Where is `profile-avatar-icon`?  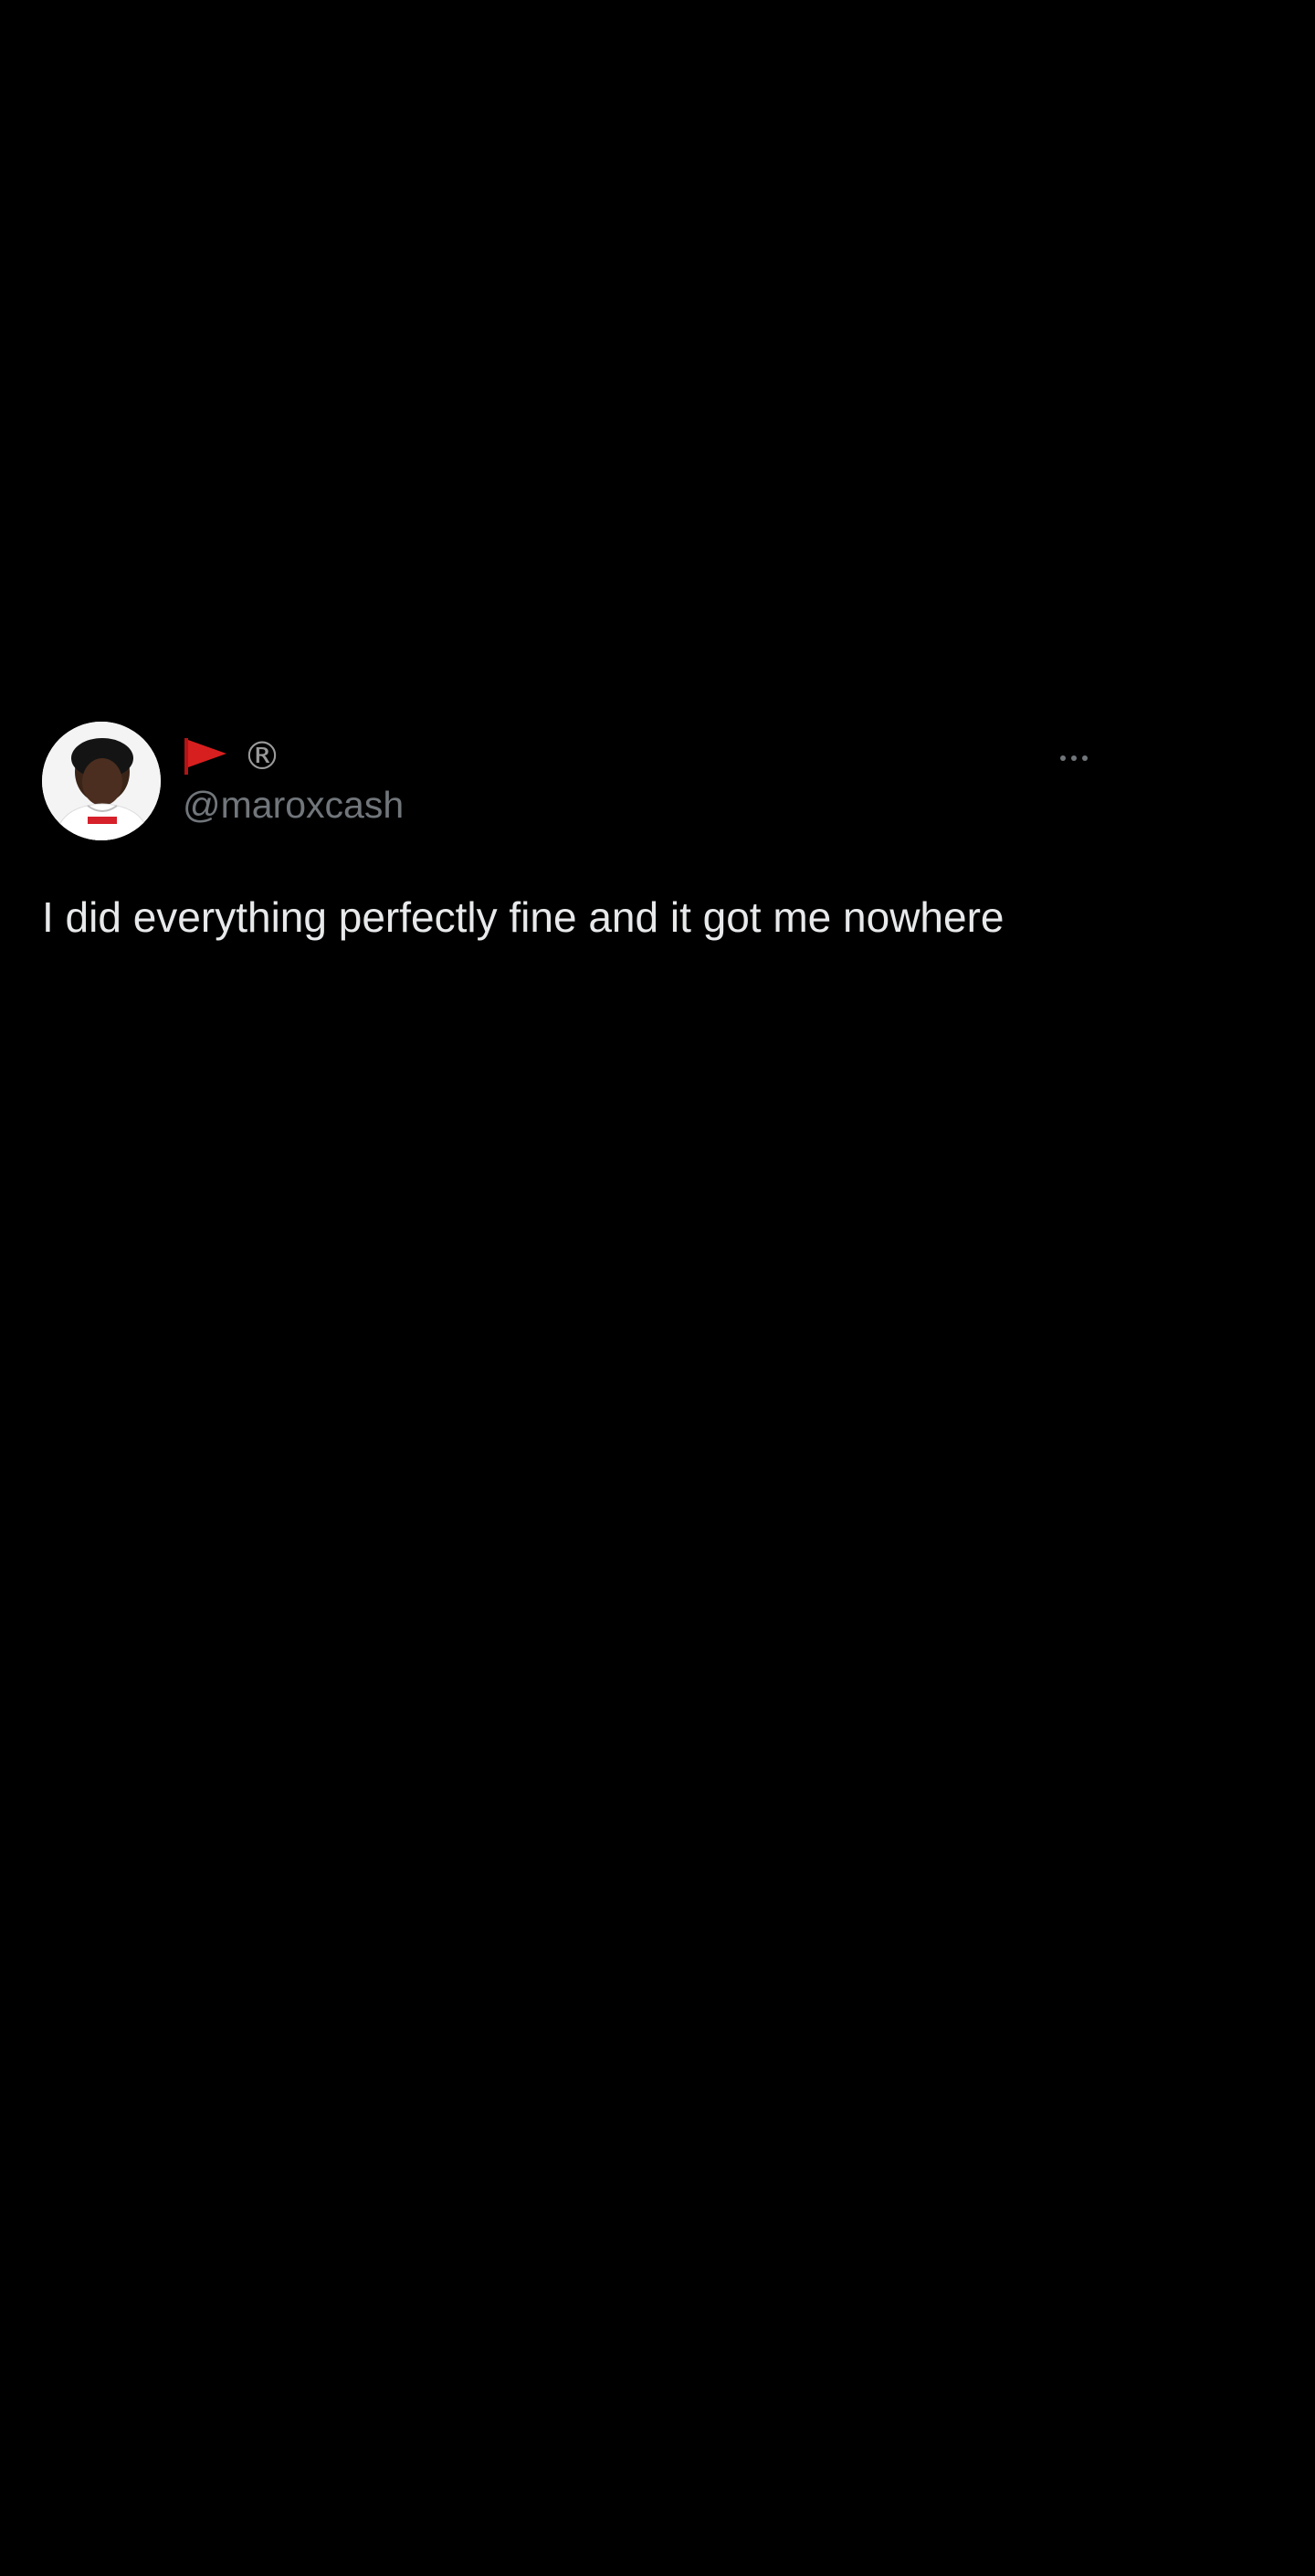 profile-avatar-icon is located at coordinates (101, 781).